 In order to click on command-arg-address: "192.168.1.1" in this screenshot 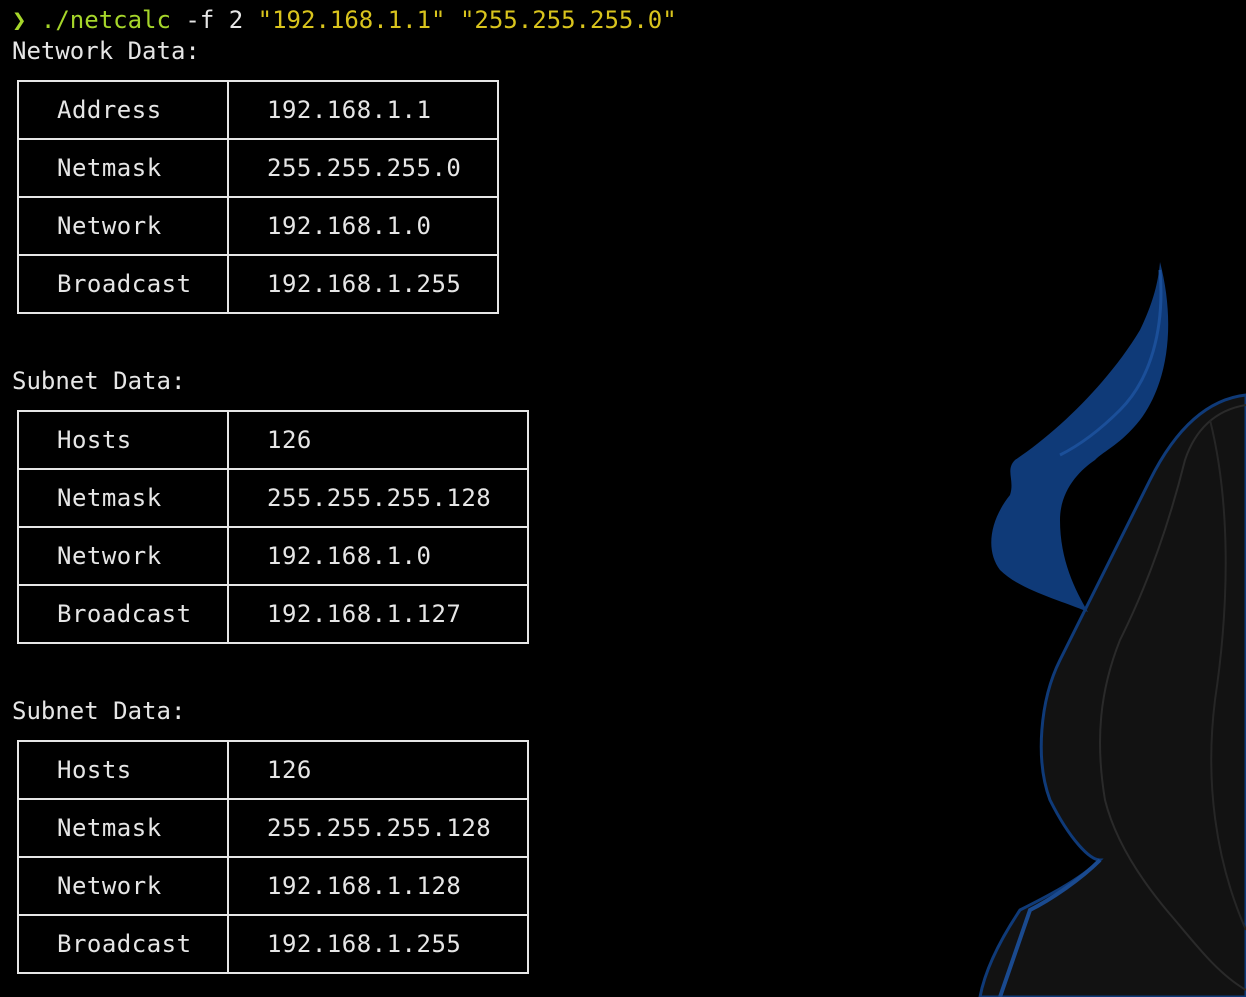, I will do `click(351, 20)`.